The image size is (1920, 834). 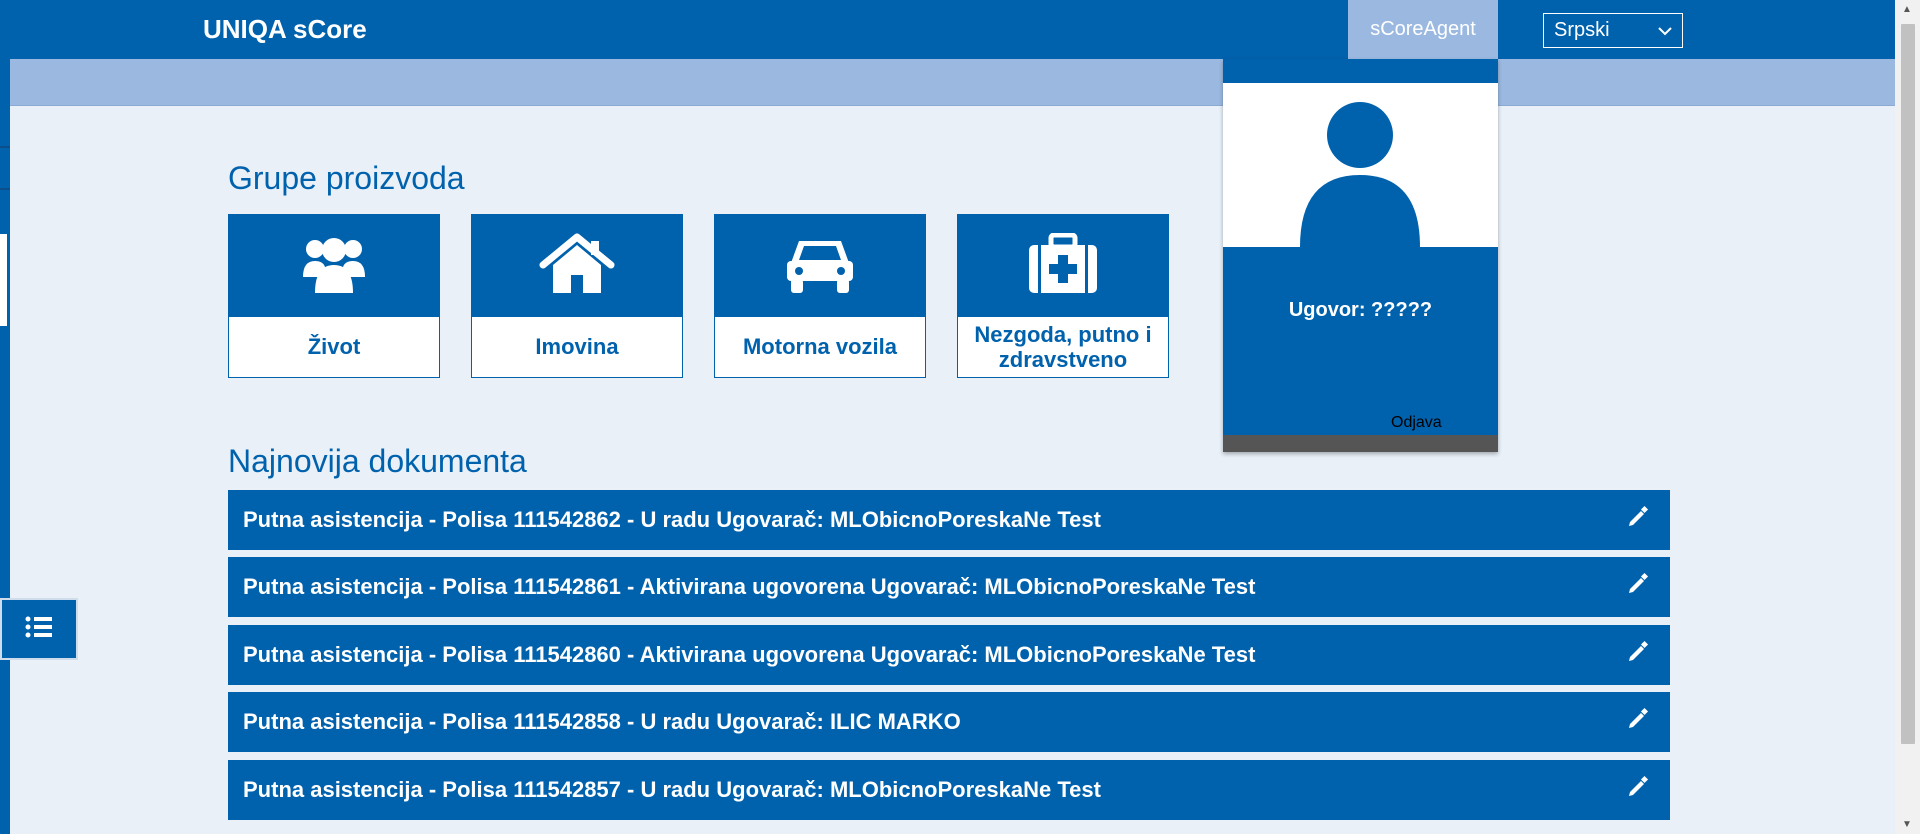 What do you see at coordinates (1063, 346) in the screenshot?
I see `product-tile-label: Nezgoda, putno i zdravstveno` at bounding box center [1063, 346].